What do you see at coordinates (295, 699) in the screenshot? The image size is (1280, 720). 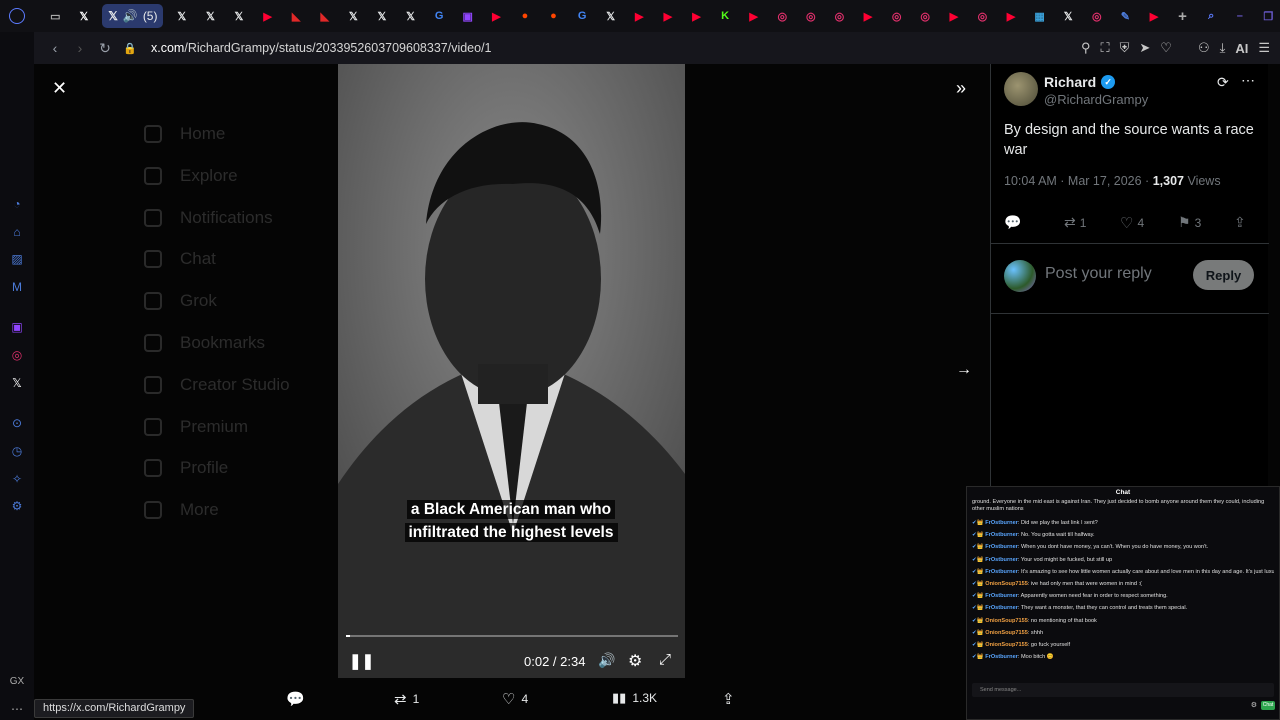 I see `reply-action: 💬` at bounding box center [295, 699].